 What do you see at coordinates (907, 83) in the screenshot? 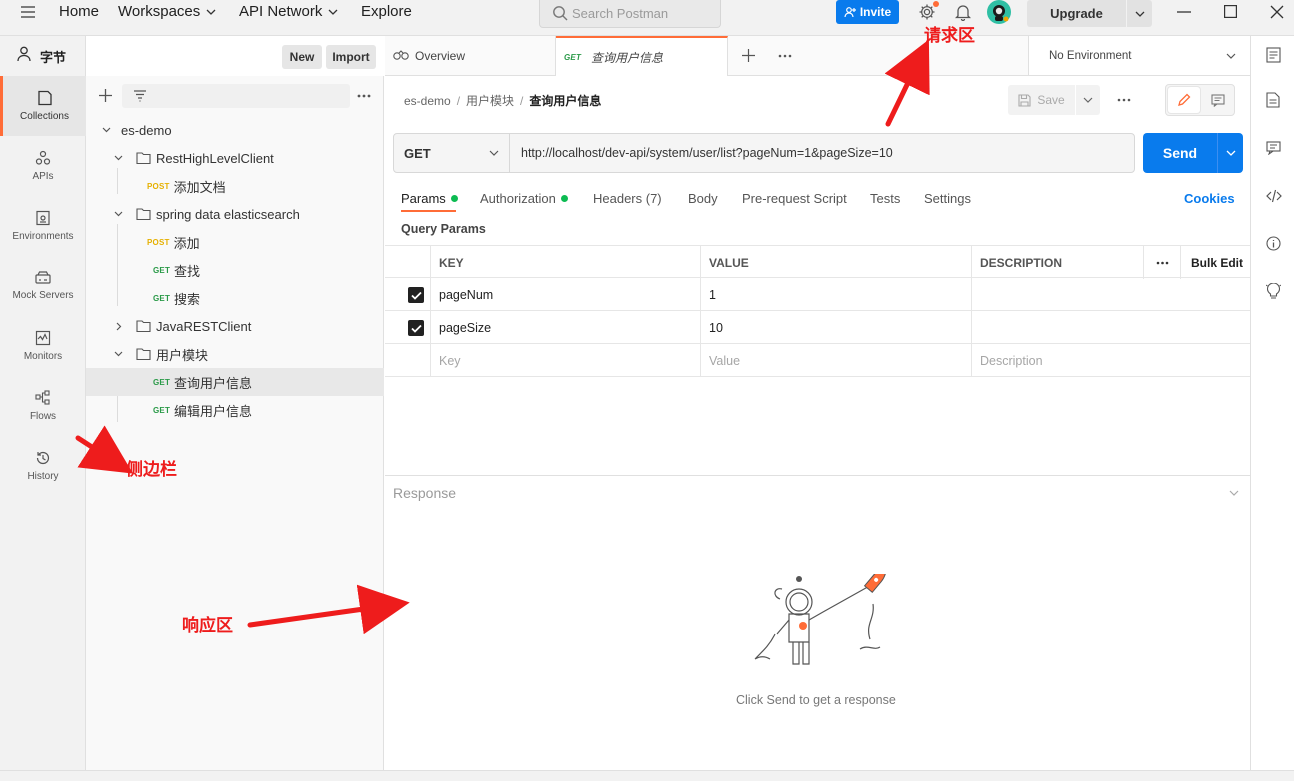
I see `arrow-to-request-area` at bounding box center [907, 83].